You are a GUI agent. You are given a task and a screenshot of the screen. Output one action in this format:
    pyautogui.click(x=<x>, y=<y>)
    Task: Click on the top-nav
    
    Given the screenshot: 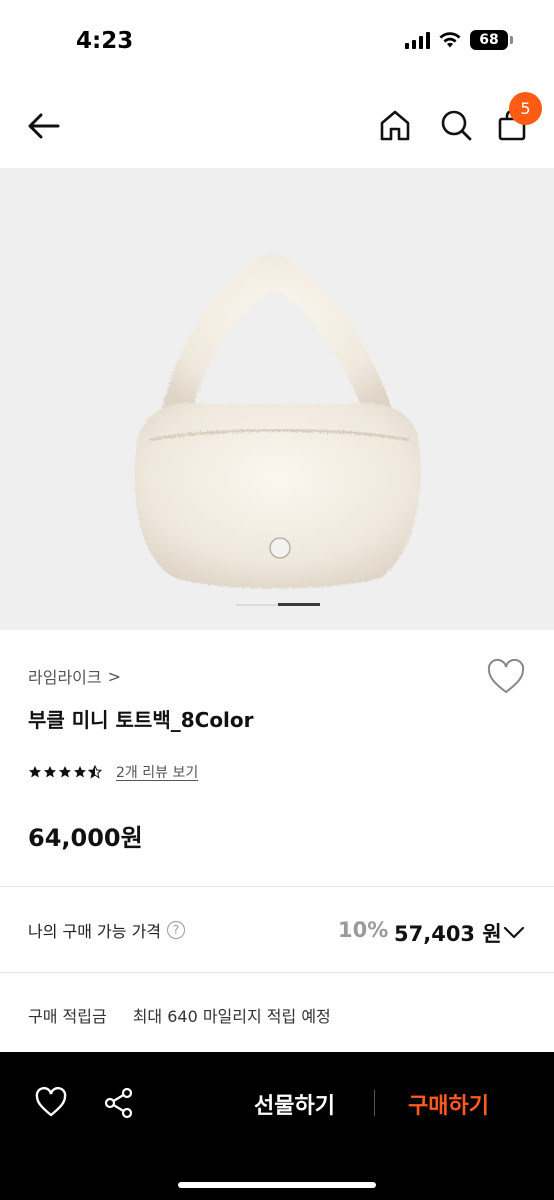 What is the action you would take?
    pyautogui.click(x=277, y=126)
    